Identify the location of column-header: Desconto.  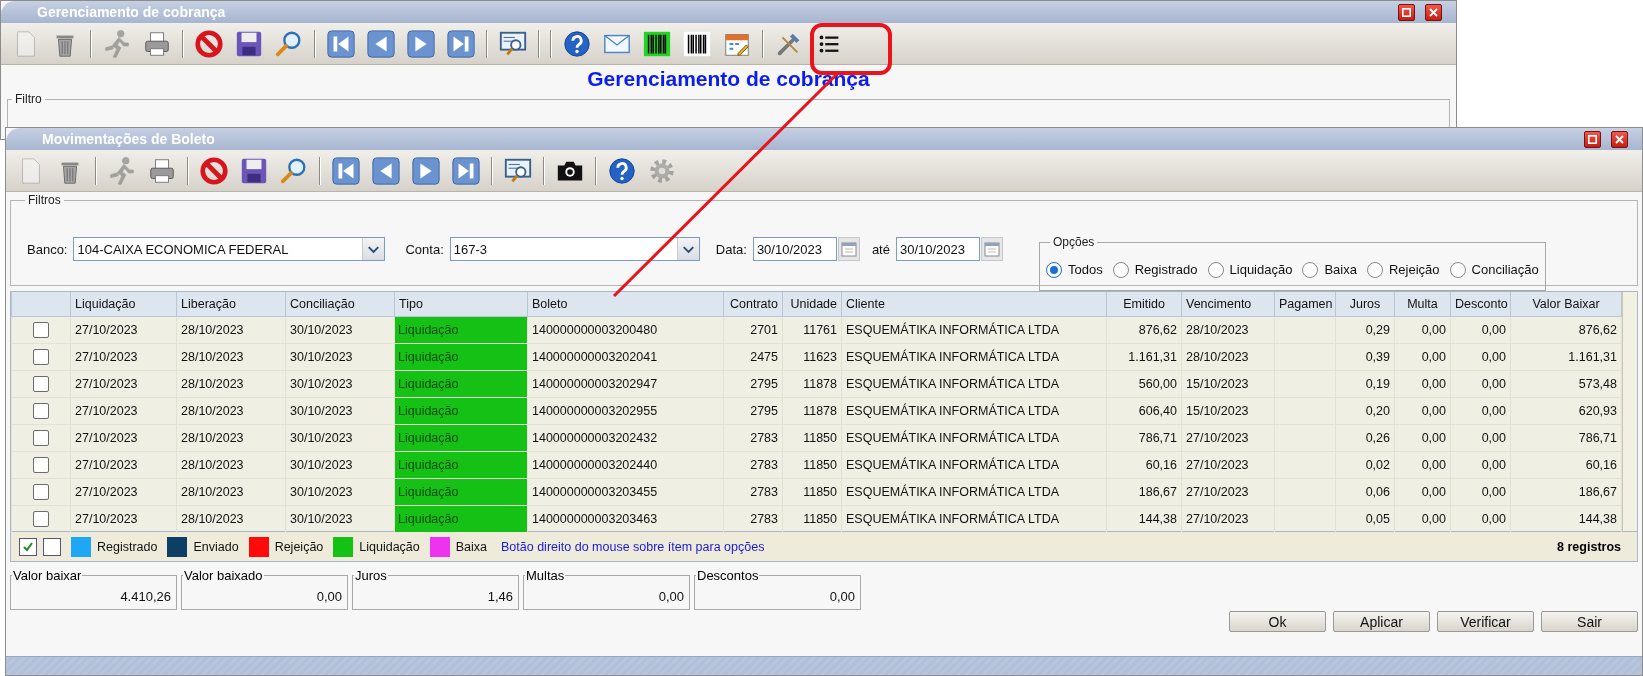
(1480, 304).